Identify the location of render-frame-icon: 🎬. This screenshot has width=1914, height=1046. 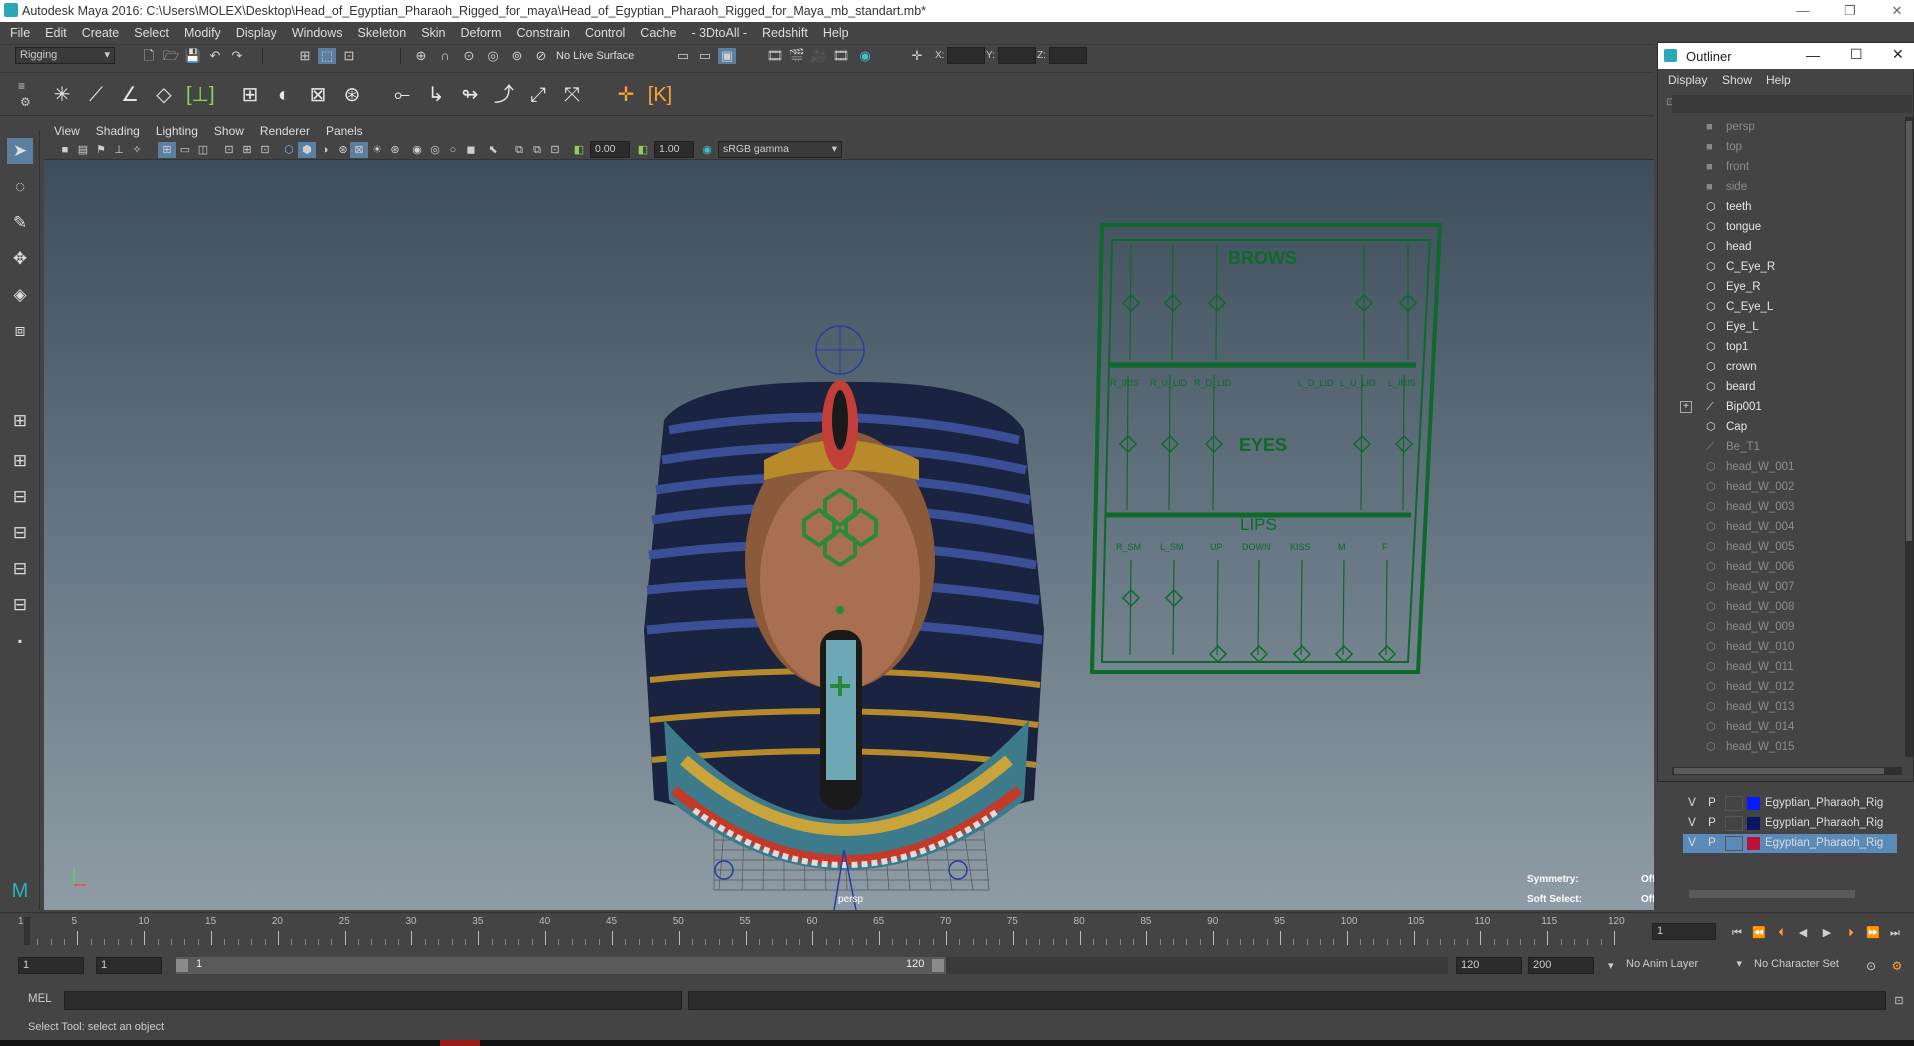
(797, 56).